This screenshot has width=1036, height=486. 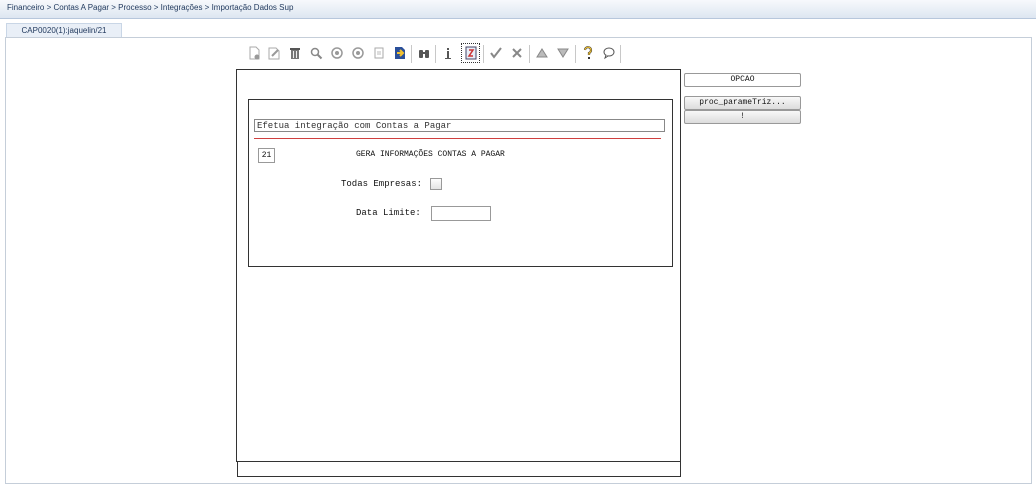 I want to click on data-limite-input, so click(x=461, y=213).